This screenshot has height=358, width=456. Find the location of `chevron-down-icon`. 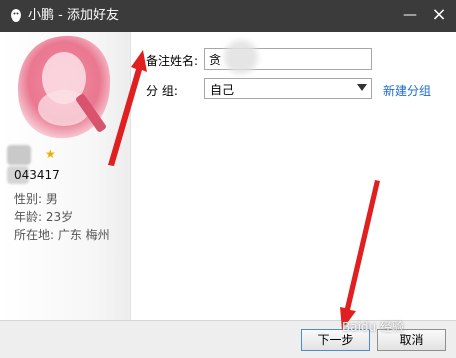

chevron-down-icon is located at coordinates (362, 87).